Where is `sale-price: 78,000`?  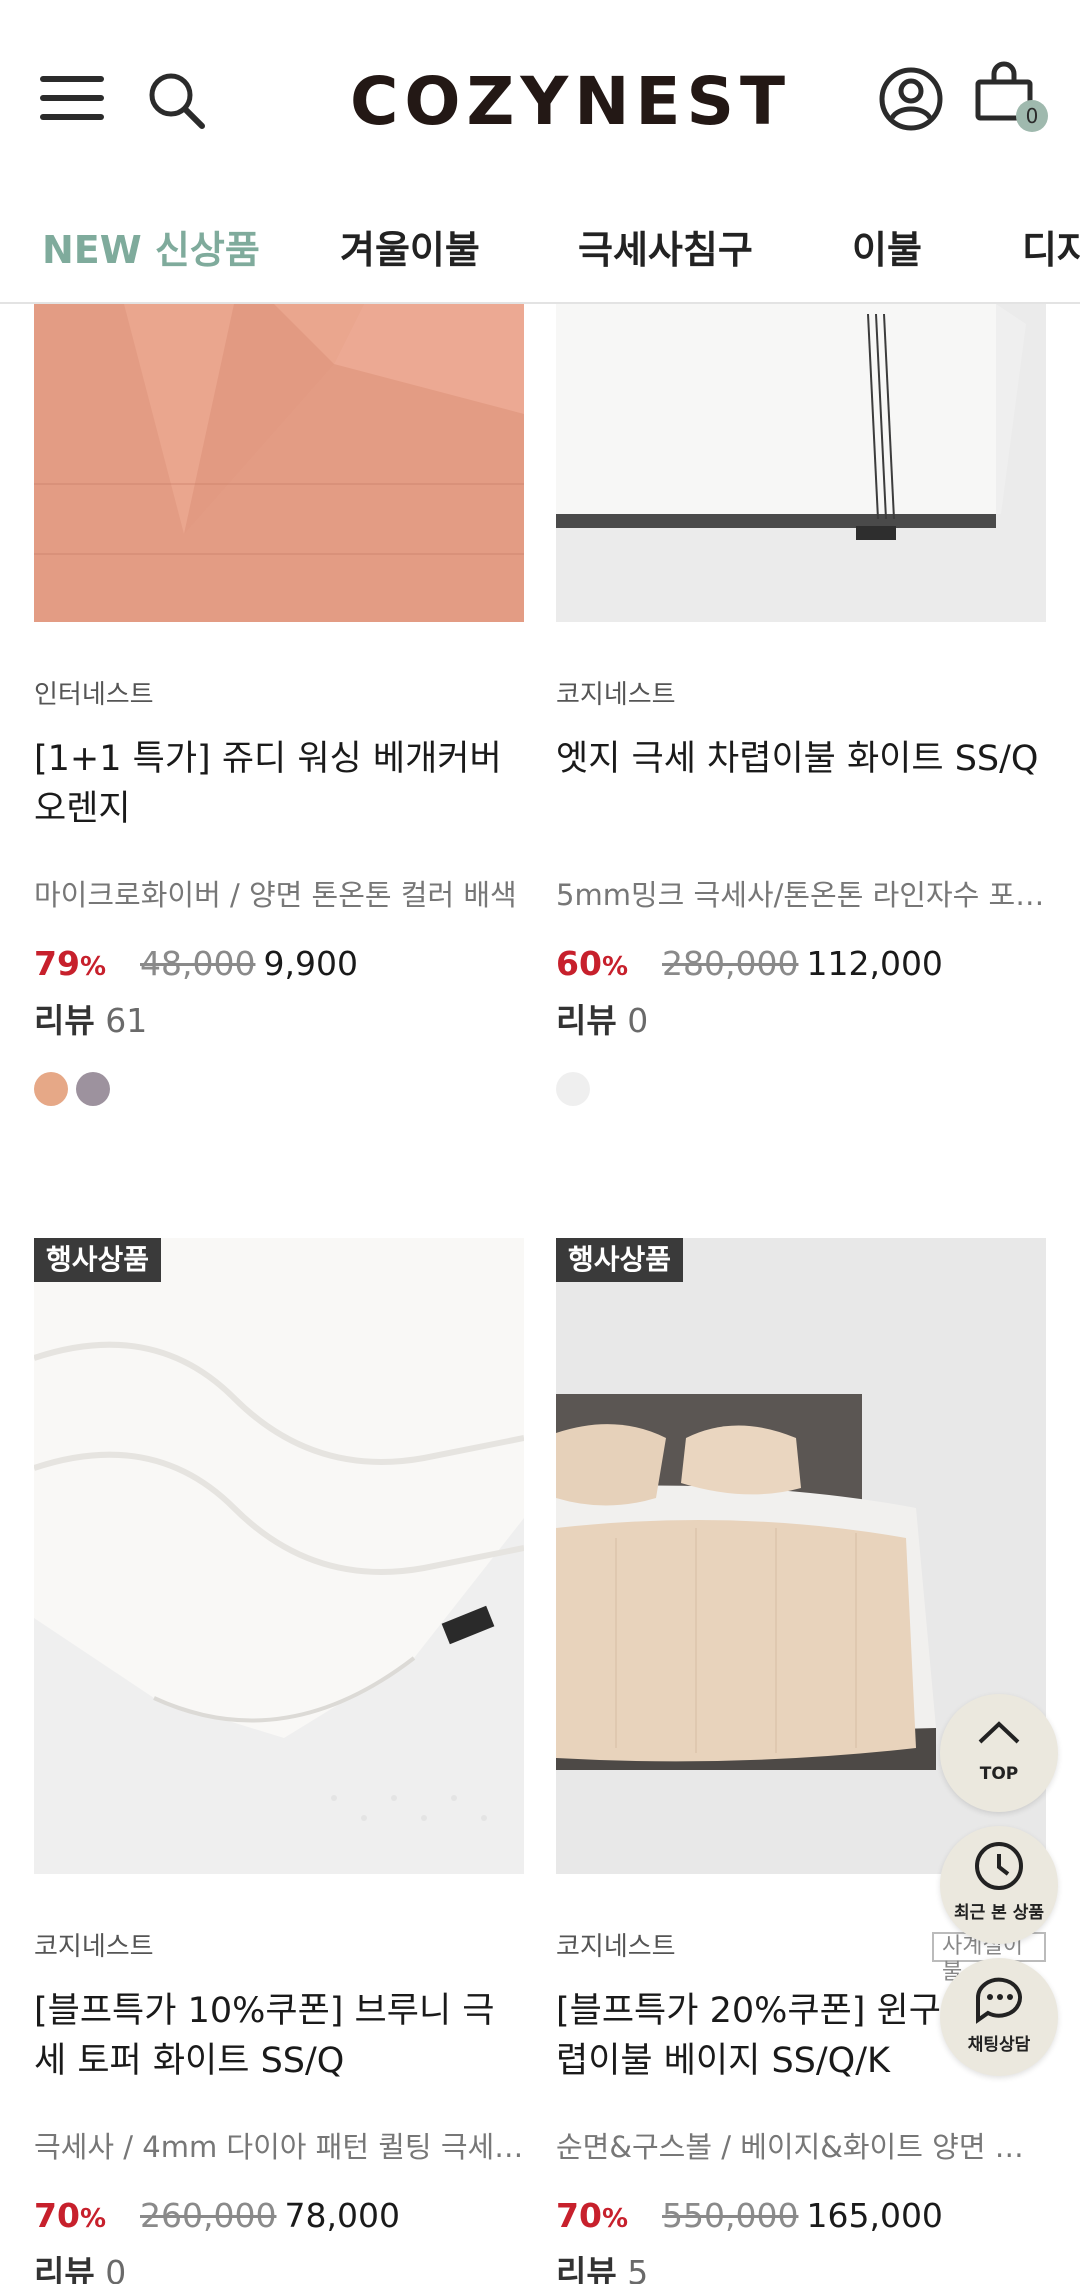
sale-price: 78,000 is located at coordinates (342, 2215).